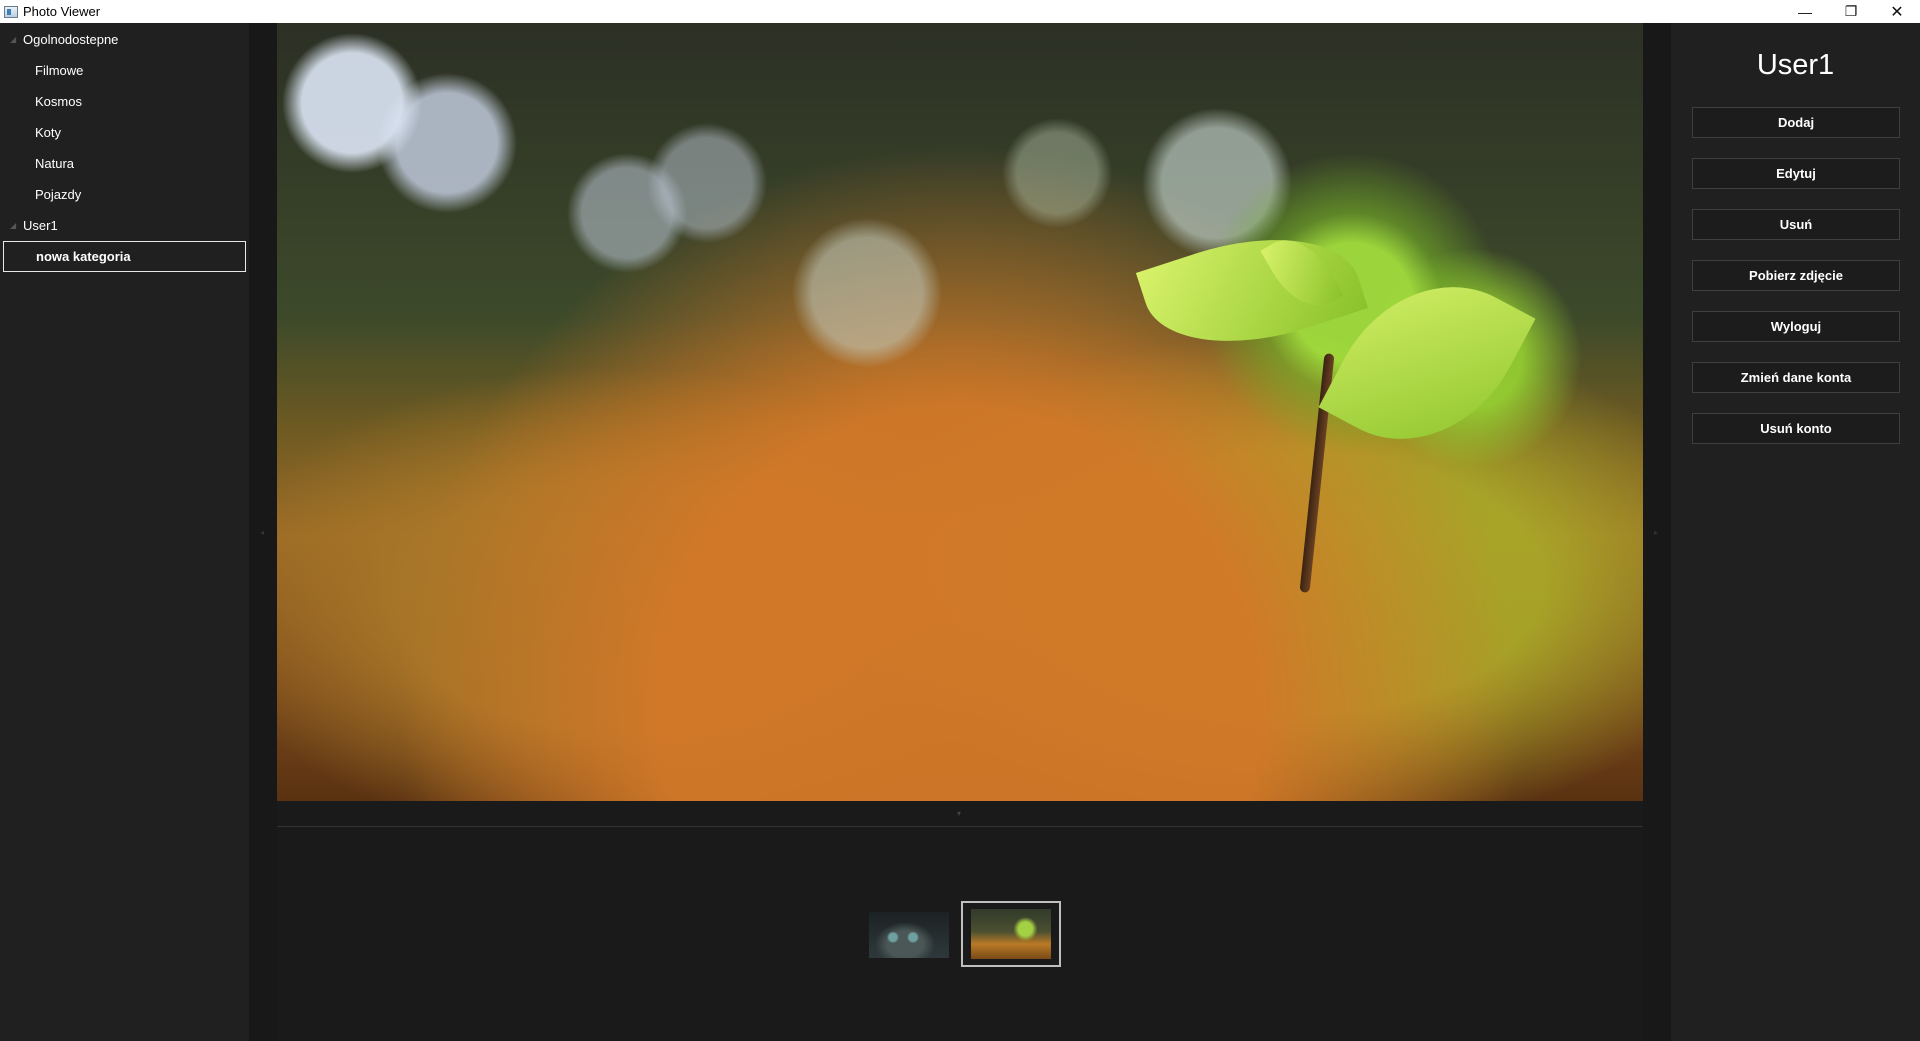 This screenshot has width=1920, height=1041. I want to click on tree-item-kosmos: Kosmos, so click(124, 101).